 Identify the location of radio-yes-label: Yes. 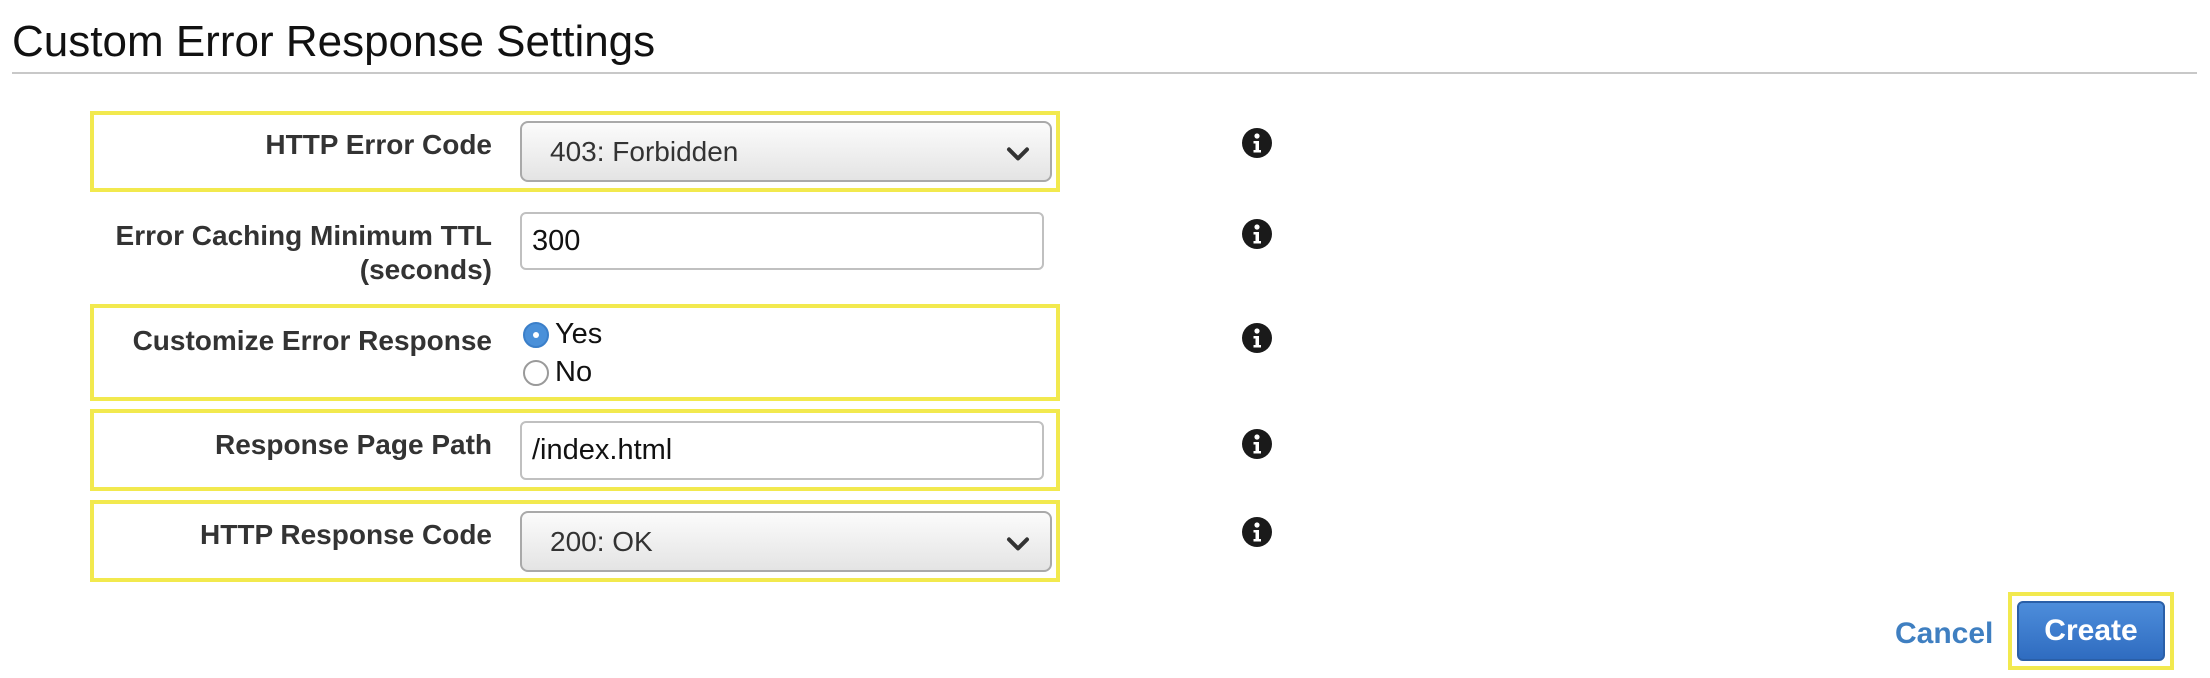
(578, 334).